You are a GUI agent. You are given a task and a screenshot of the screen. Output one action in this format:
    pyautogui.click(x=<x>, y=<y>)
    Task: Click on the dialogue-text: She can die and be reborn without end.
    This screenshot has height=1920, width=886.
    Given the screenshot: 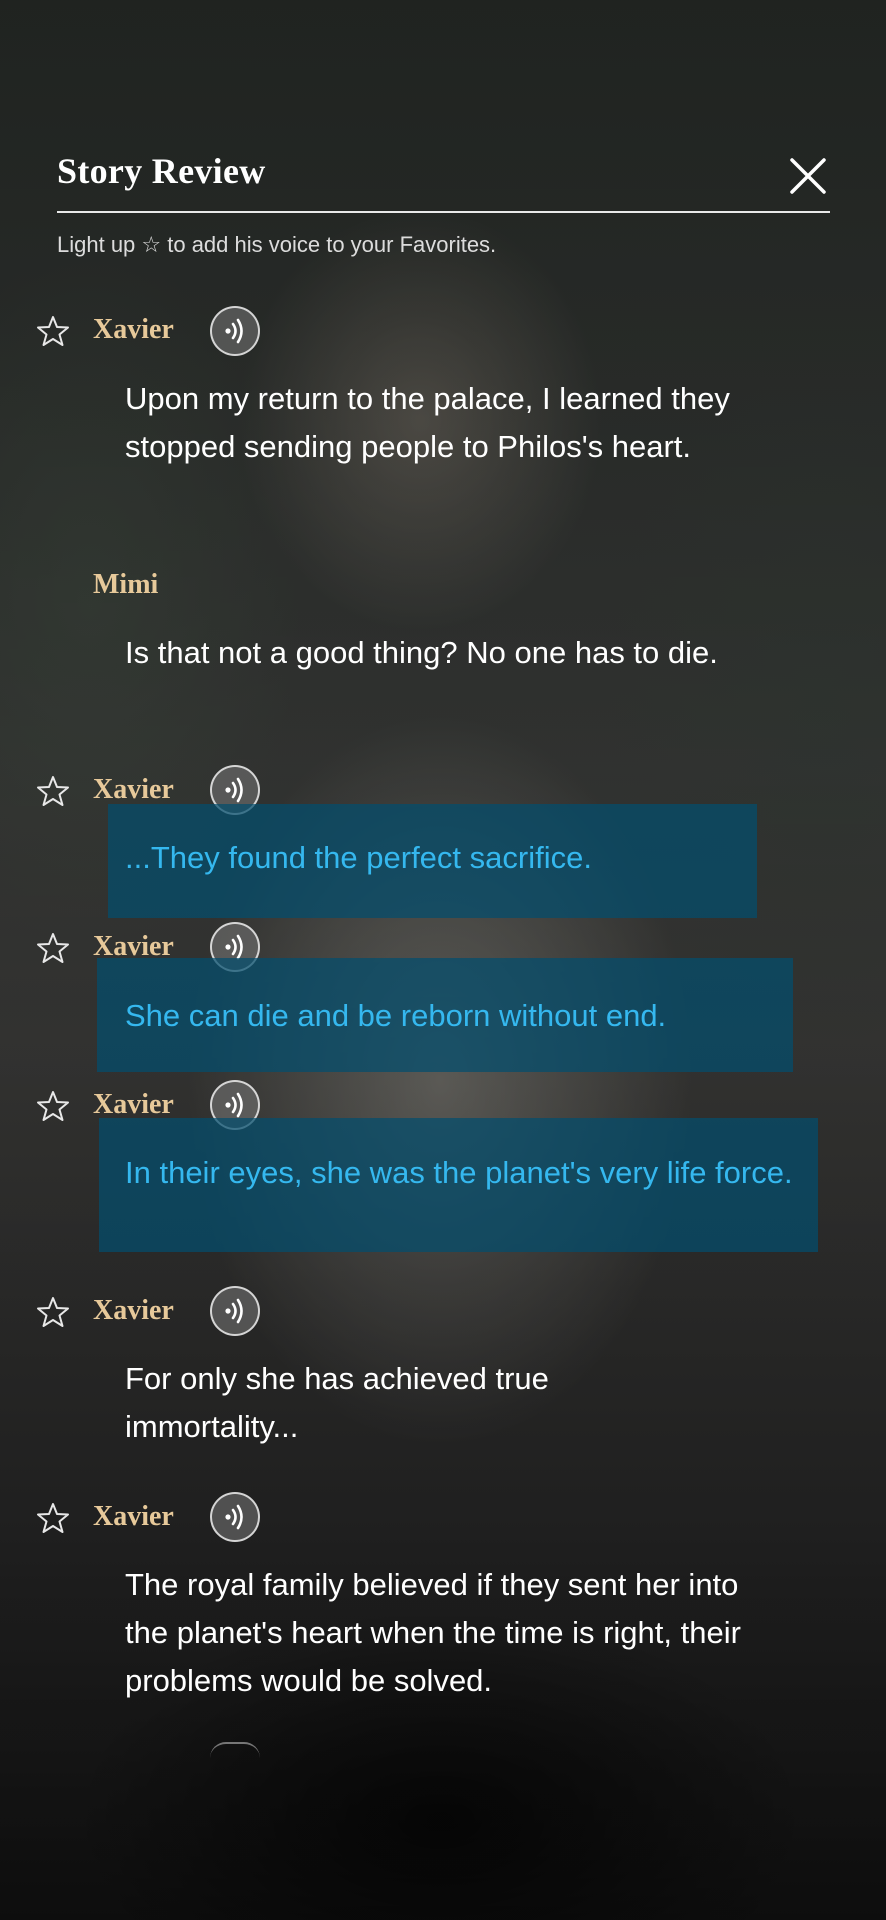 What is the action you would take?
    pyautogui.click(x=396, y=1015)
    